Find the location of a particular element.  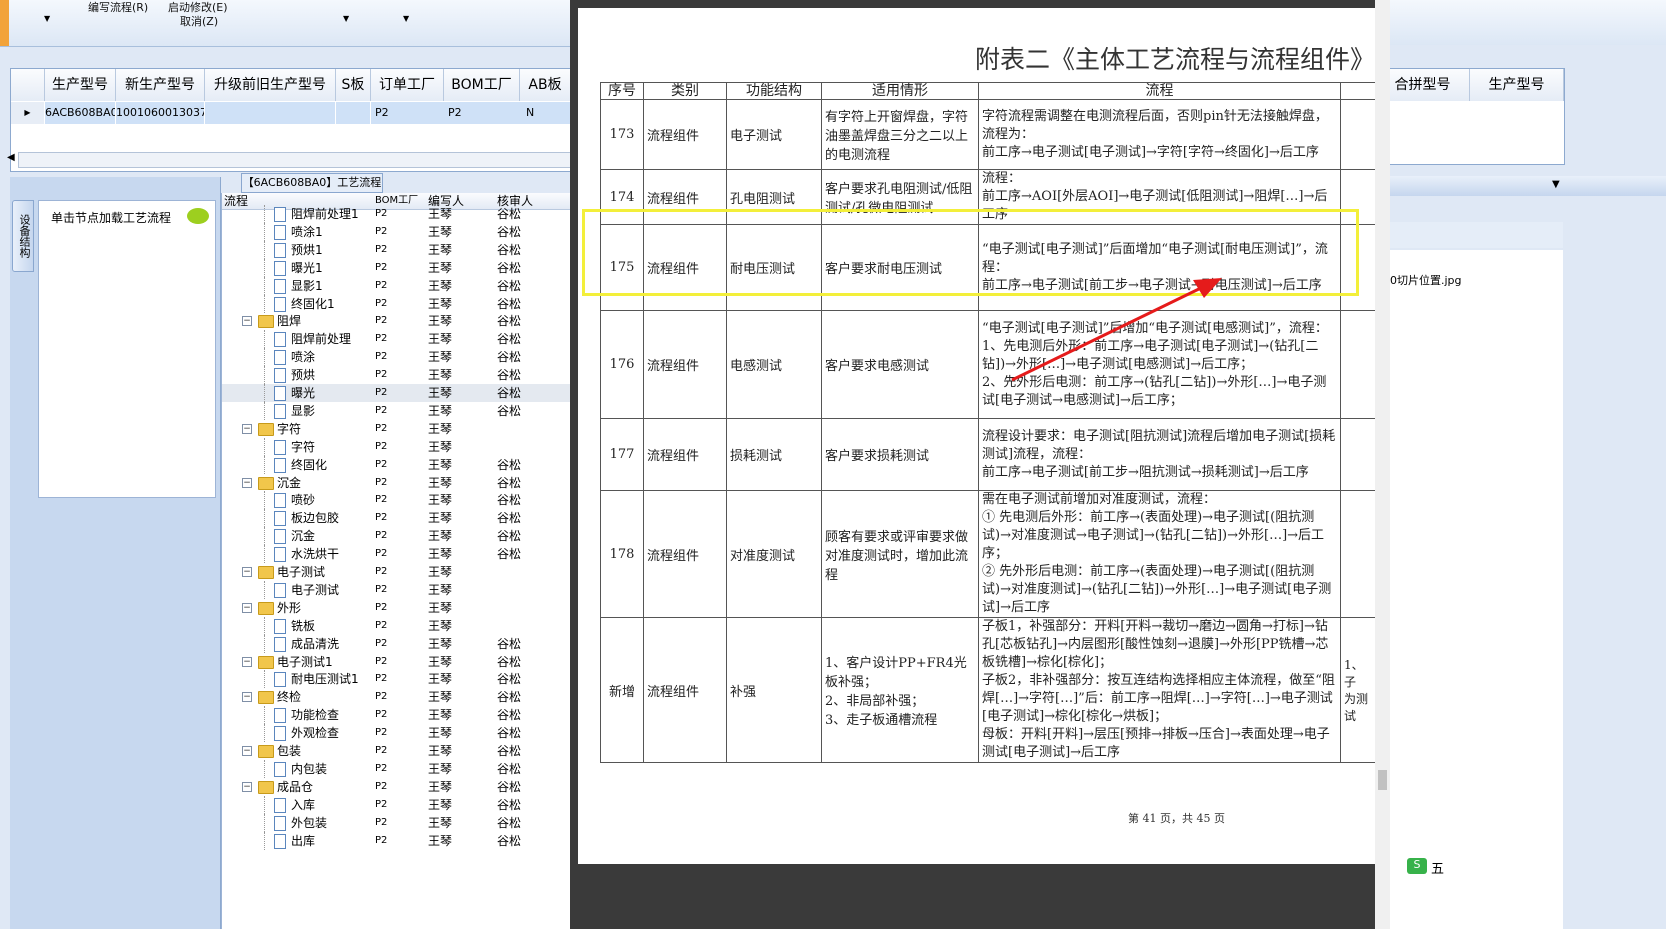

tree-row: − 阻焊 P2 王琴 谷松 is located at coordinates (402, 321).